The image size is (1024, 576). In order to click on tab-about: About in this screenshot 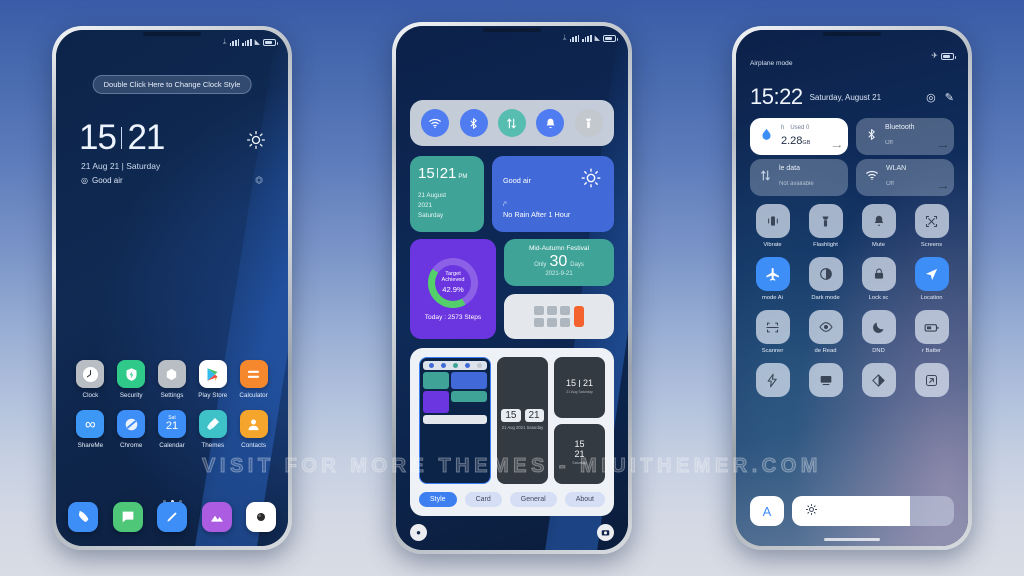, I will do `click(584, 499)`.